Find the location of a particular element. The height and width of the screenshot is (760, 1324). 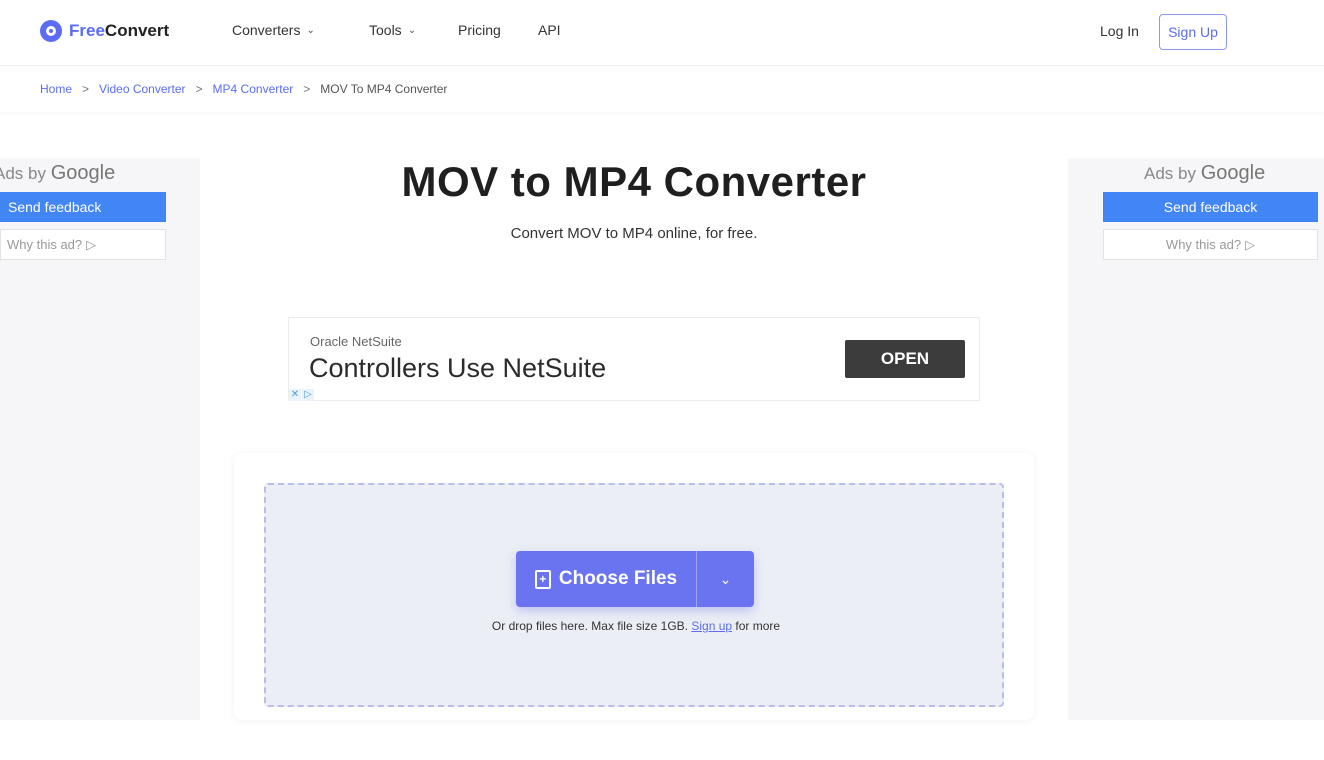

signup-link: Sign up is located at coordinates (711, 626).